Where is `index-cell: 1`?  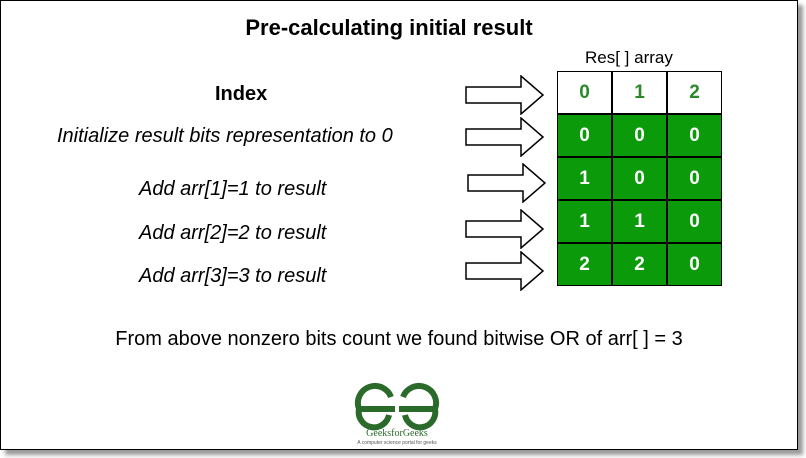
index-cell: 1 is located at coordinates (639, 92).